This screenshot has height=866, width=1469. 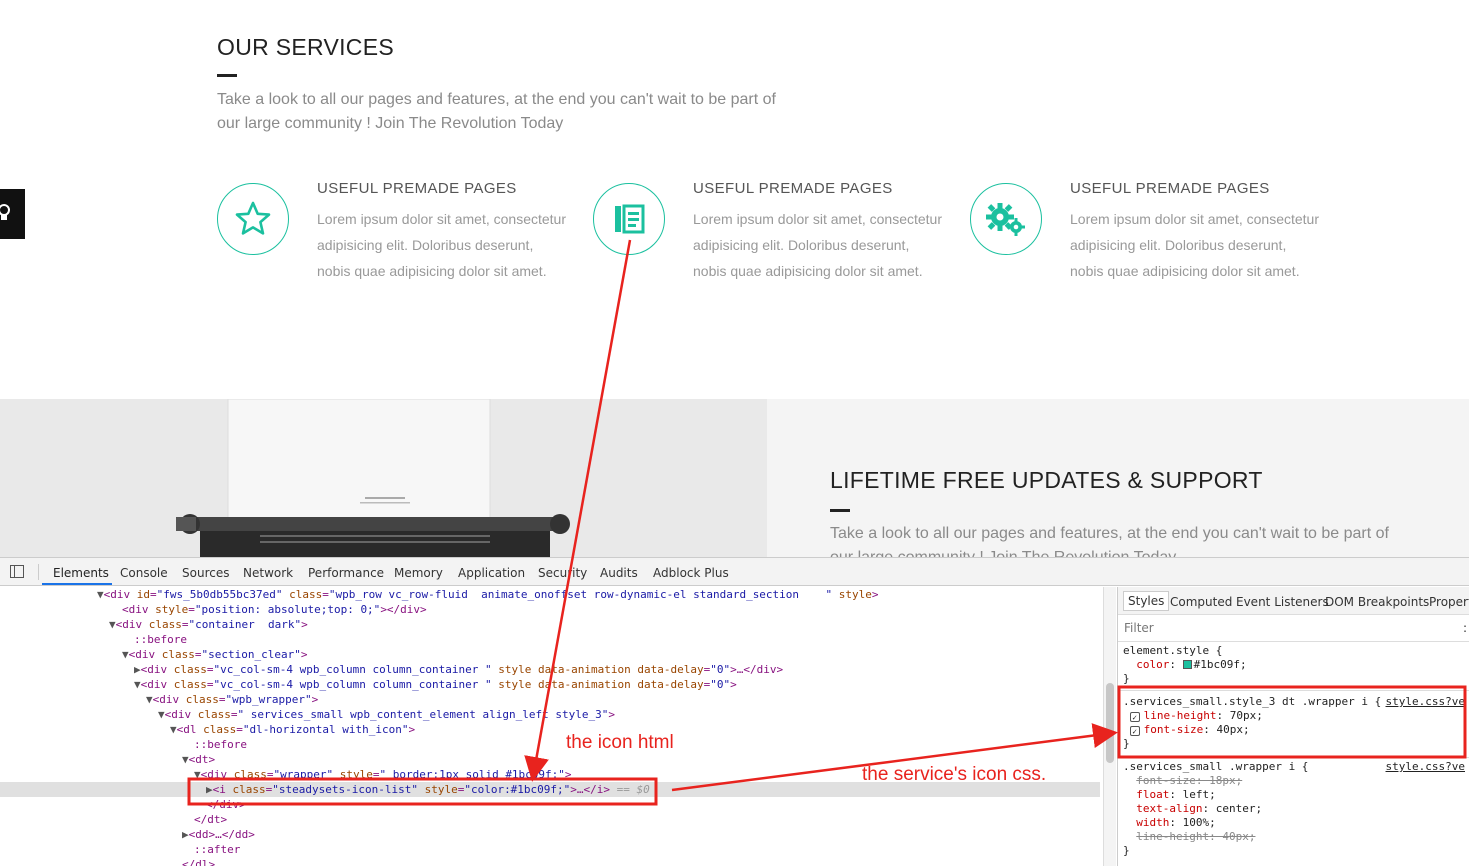 I want to click on tab-performance: Performance, so click(x=346, y=573).